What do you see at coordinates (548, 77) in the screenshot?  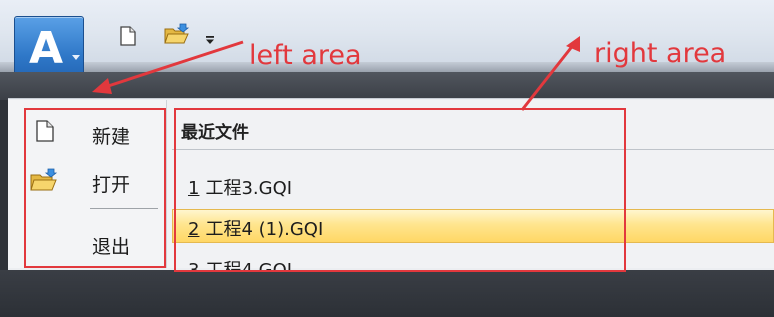 I see `right-arrow-line` at bounding box center [548, 77].